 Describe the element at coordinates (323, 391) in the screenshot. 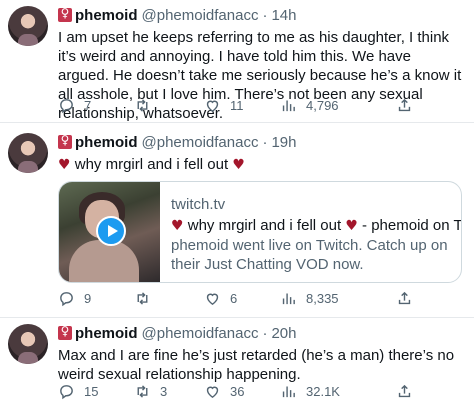

I see `view-count: 32.1K` at that location.